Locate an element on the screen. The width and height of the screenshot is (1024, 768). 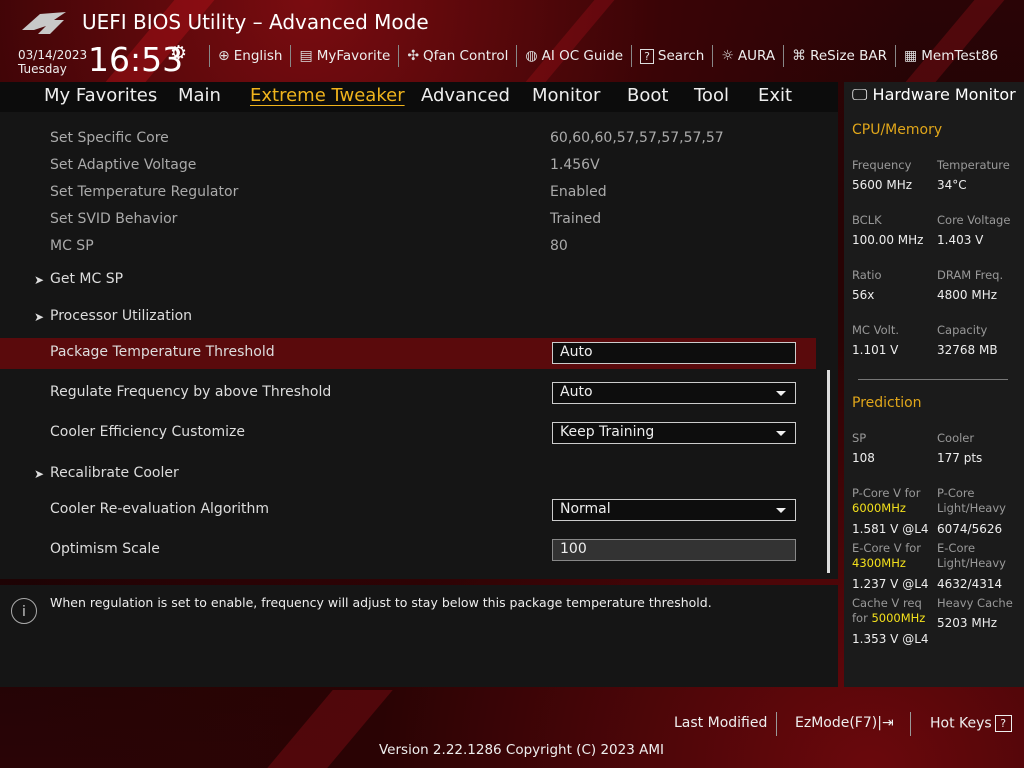
tab-boot: Boot is located at coordinates (647, 95).